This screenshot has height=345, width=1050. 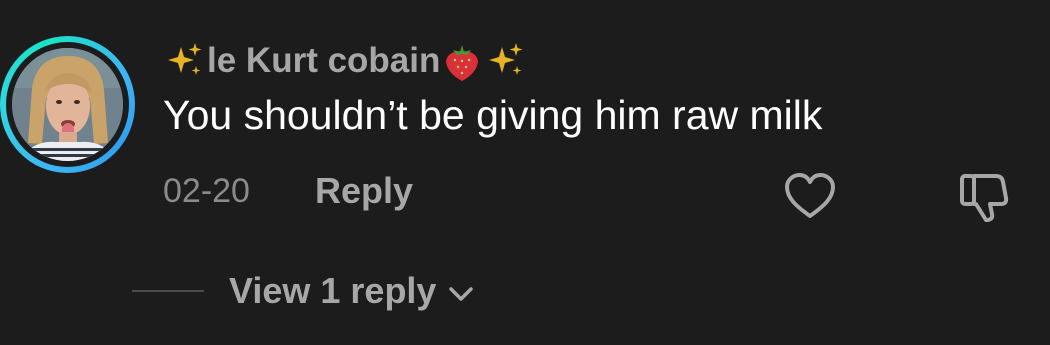 What do you see at coordinates (206, 191) in the screenshot?
I see `comment-date: 02-20` at bounding box center [206, 191].